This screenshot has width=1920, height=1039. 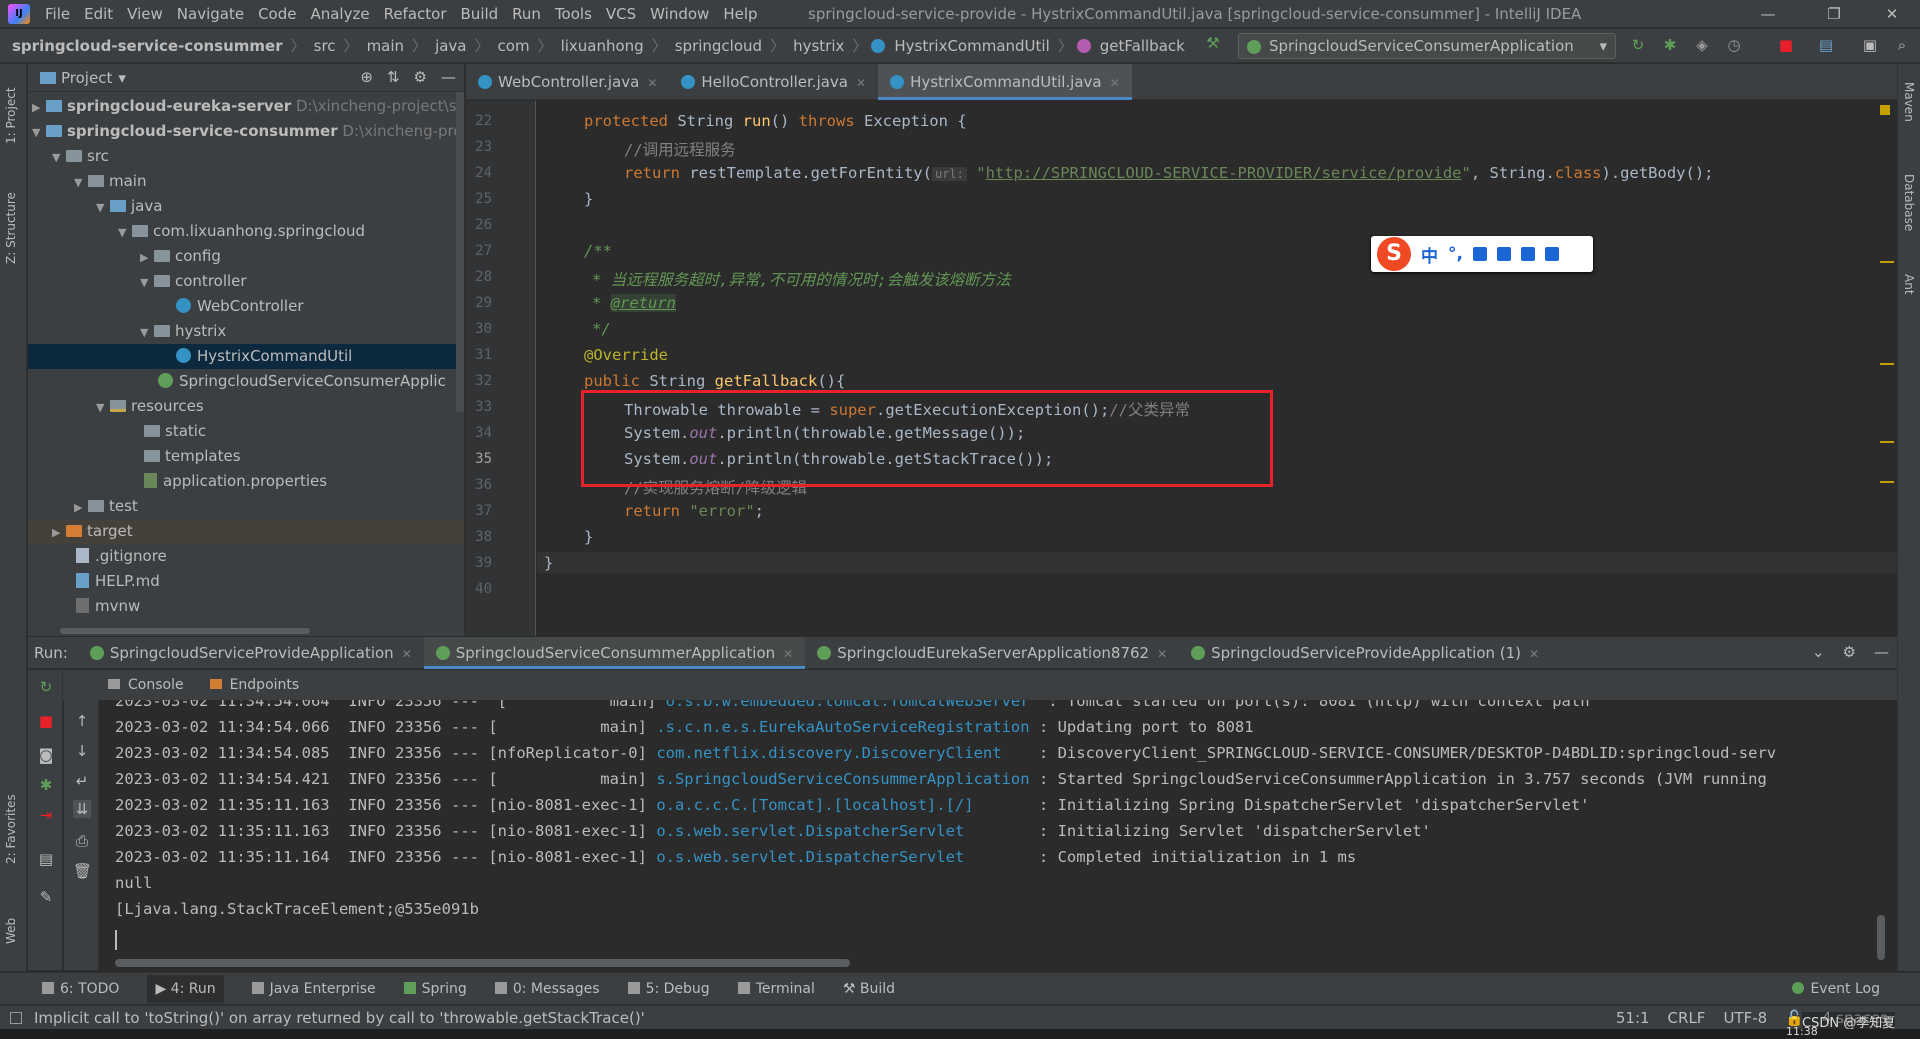 What do you see at coordinates (567, 82) in the screenshot?
I see `tab-webcontroller: WebController.java ✕` at bounding box center [567, 82].